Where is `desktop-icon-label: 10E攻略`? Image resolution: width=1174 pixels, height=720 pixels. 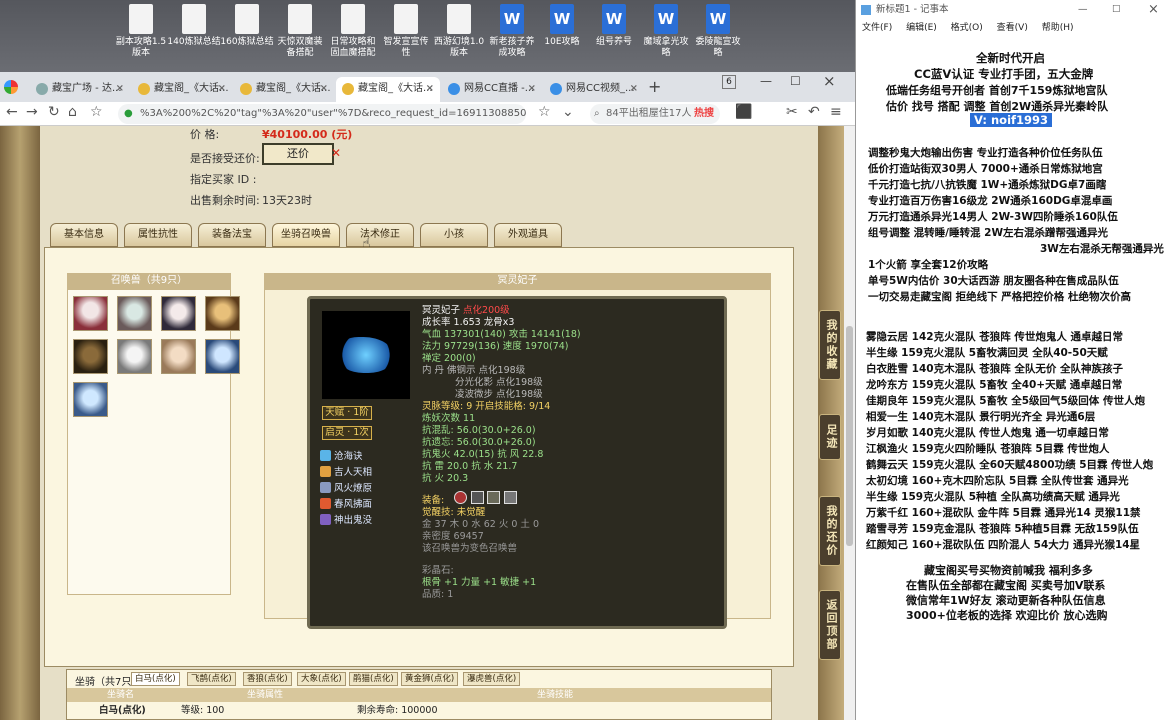
desktop-icon-label: 10E攻略 is located at coordinates (562, 42).